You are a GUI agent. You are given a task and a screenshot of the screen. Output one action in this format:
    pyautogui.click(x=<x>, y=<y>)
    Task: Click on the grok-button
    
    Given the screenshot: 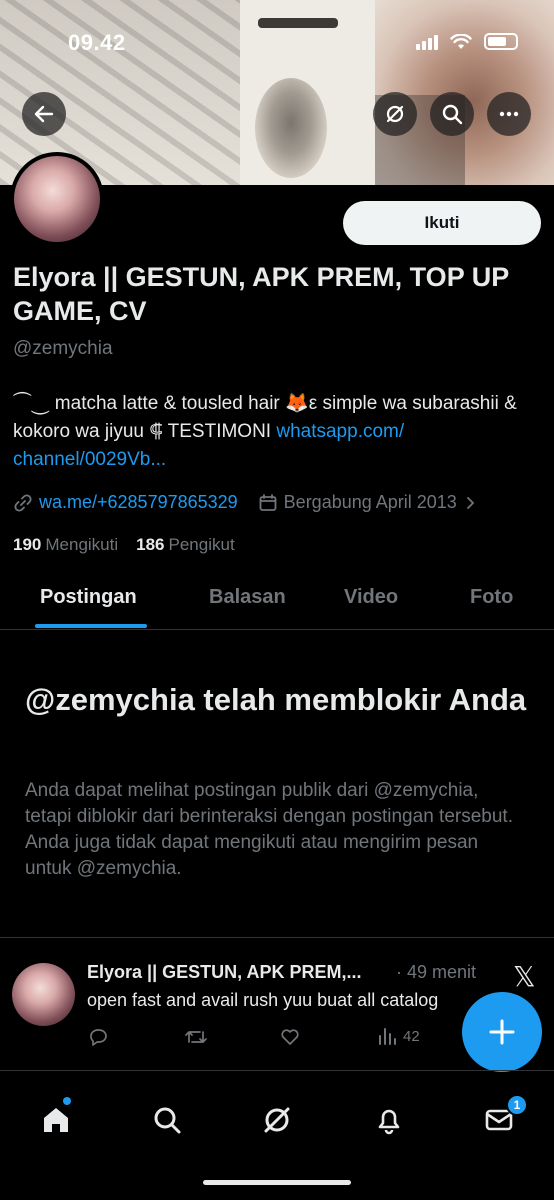 What is the action you would take?
    pyautogui.click(x=395, y=114)
    